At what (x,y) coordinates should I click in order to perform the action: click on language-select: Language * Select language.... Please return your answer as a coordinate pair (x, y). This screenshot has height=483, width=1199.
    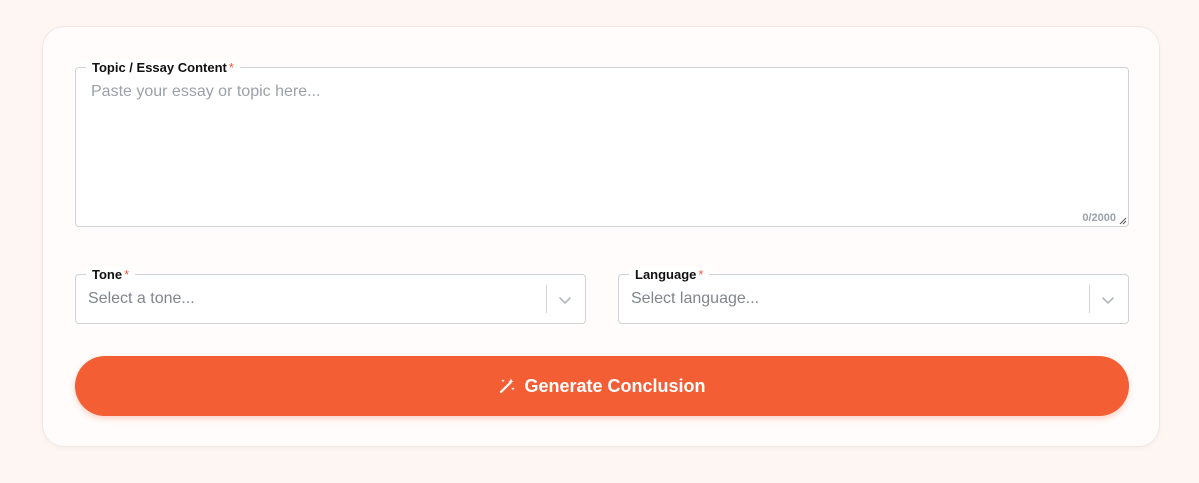
    Looking at the image, I should click on (873, 295).